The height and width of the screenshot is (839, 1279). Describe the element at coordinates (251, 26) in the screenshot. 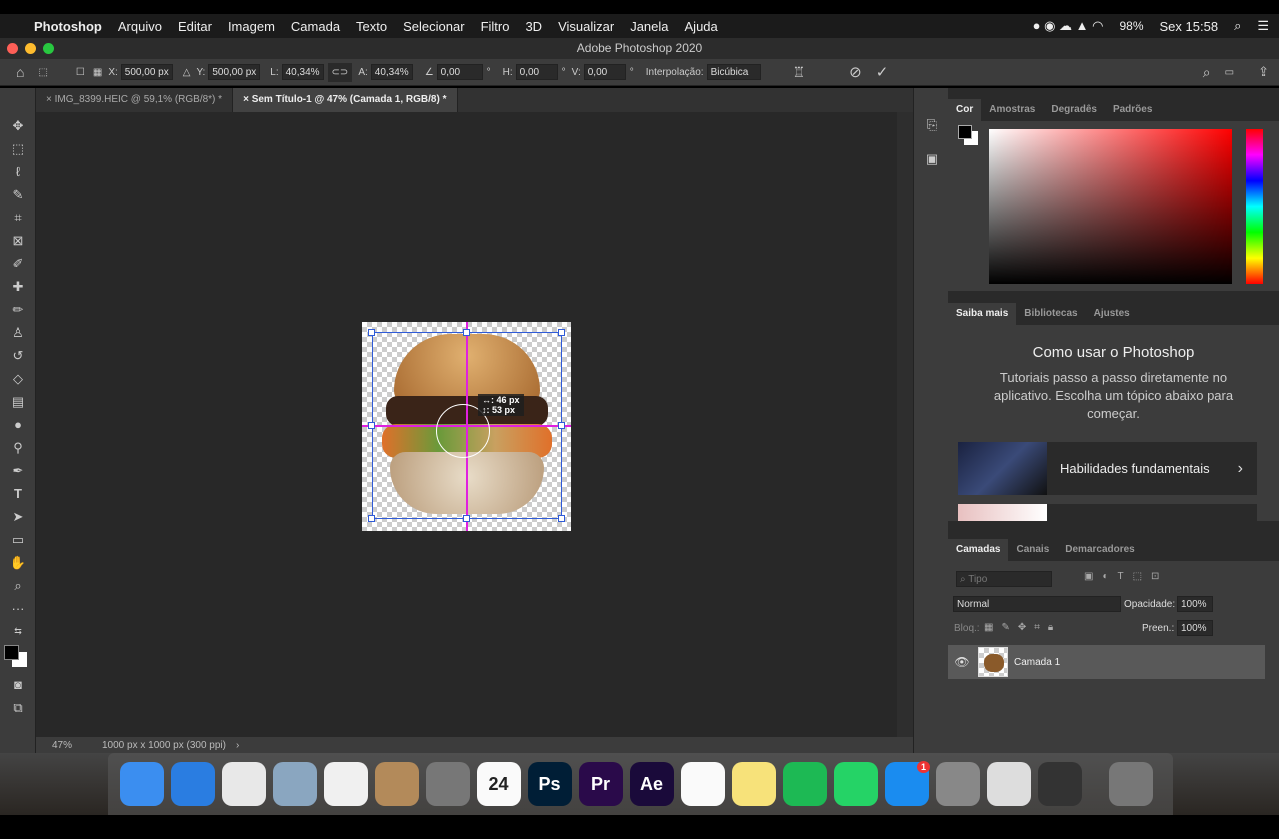

I see `menu-imagem: Imagem` at that location.